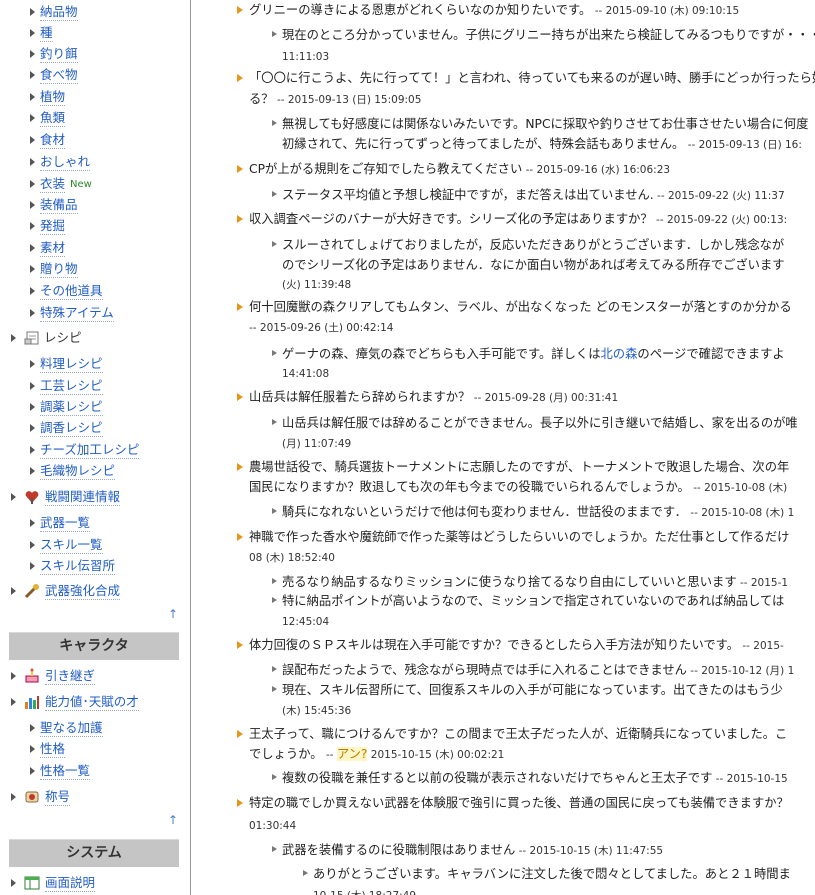 Image resolution: width=815 pixels, height=895 pixels. I want to click on recipe-icon, so click(32, 338).